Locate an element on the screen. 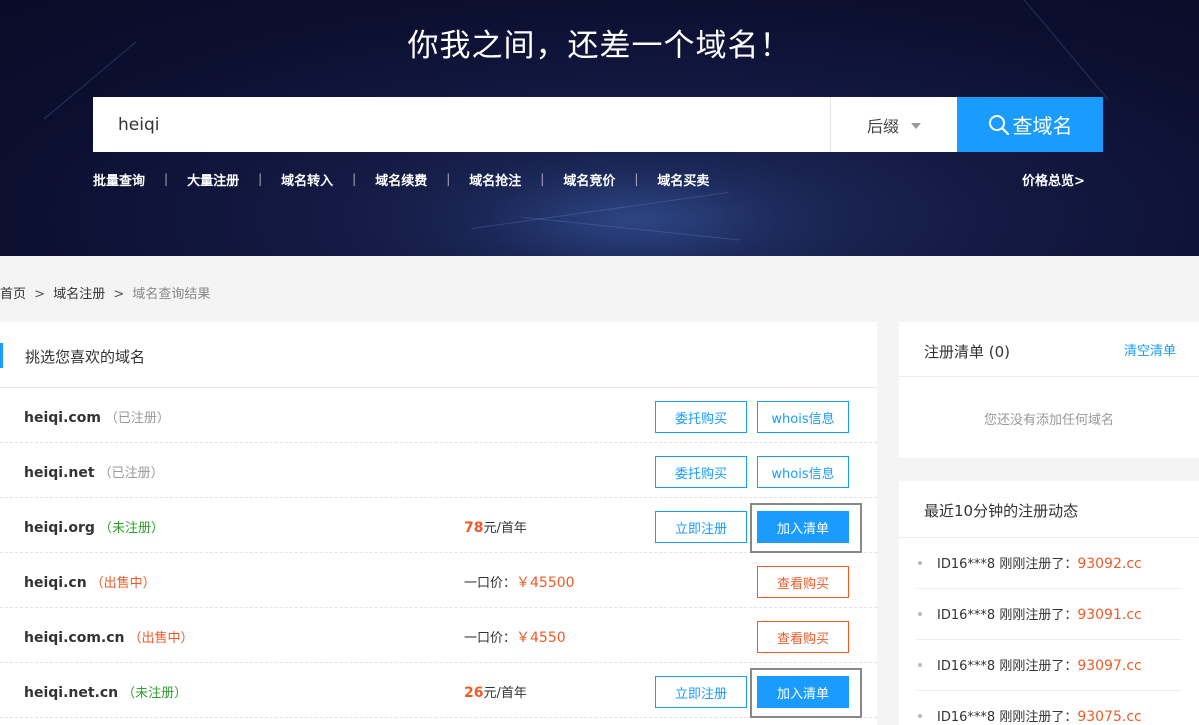 The width and height of the screenshot is (1199, 725). domain-row: heiqi.org （未注册） 78元/首年 立即注册 加入清单 is located at coordinates (438, 525).